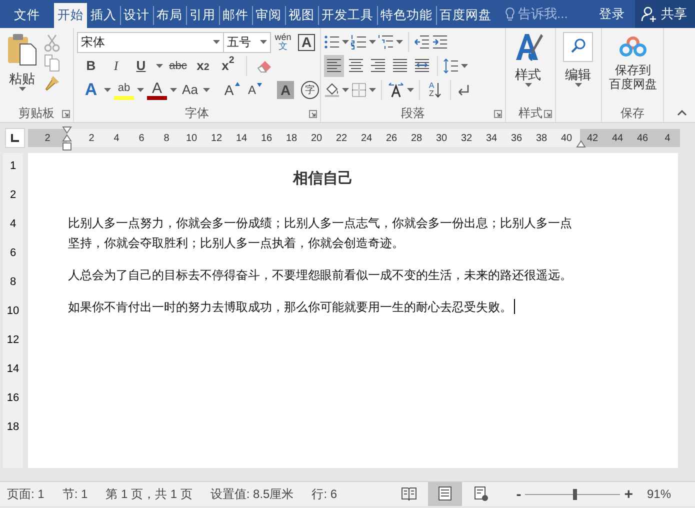  I want to click on font-color-button: A, so click(157, 90).